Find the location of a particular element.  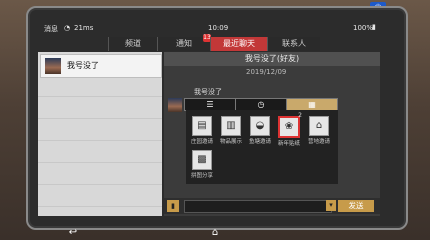

status-carrier: 消息 is located at coordinates (51, 29).